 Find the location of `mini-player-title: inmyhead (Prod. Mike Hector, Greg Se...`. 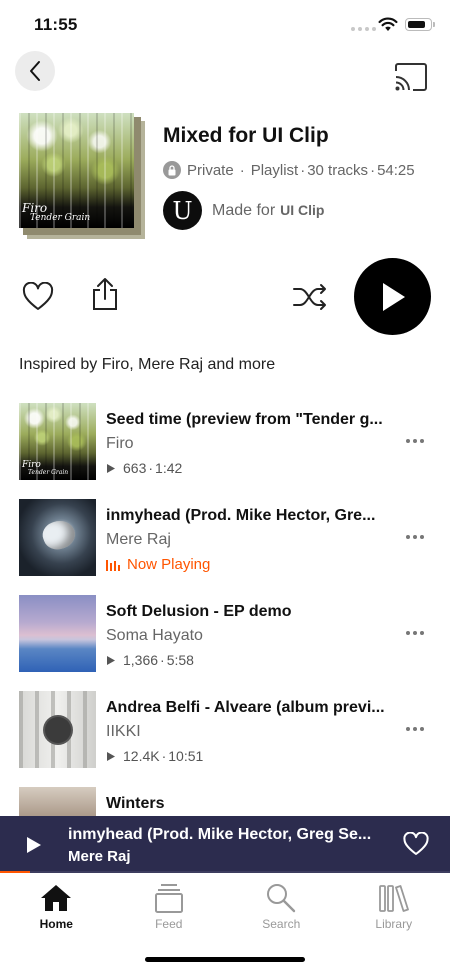

mini-player-title: inmyhead (Prod. Mike Hector, Greg Se... is located at coordinates (220, 834).